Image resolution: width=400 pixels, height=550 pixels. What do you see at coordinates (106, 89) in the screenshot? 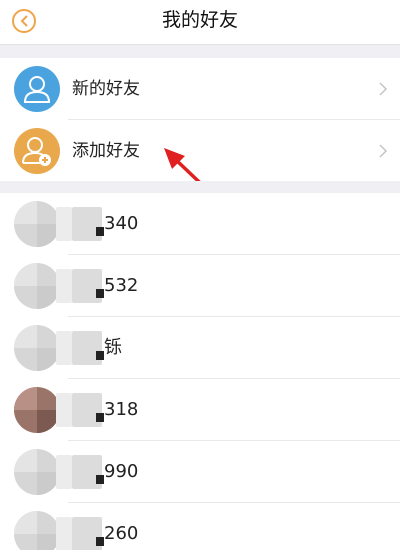
I see `new-friends-label: 新的好友` at bounding box center [106, 89].